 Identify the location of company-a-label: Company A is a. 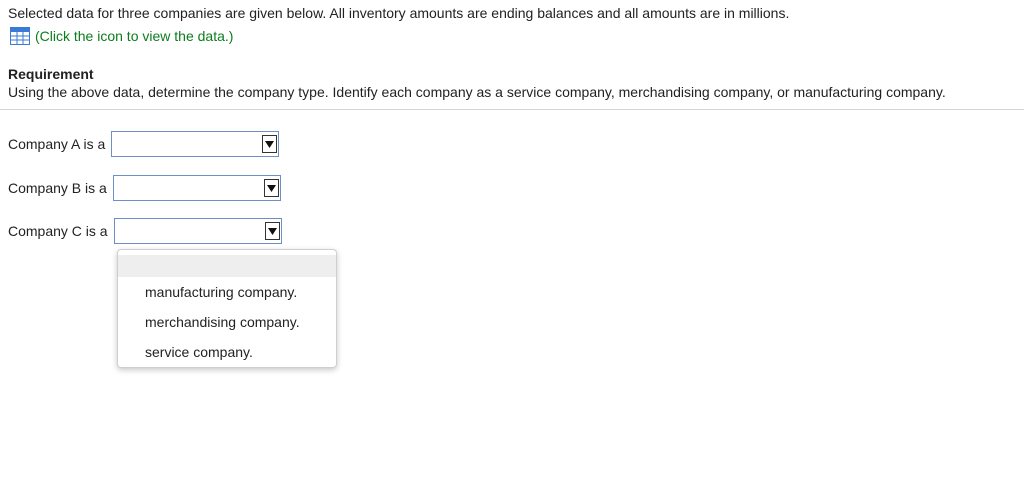
(57, 144).